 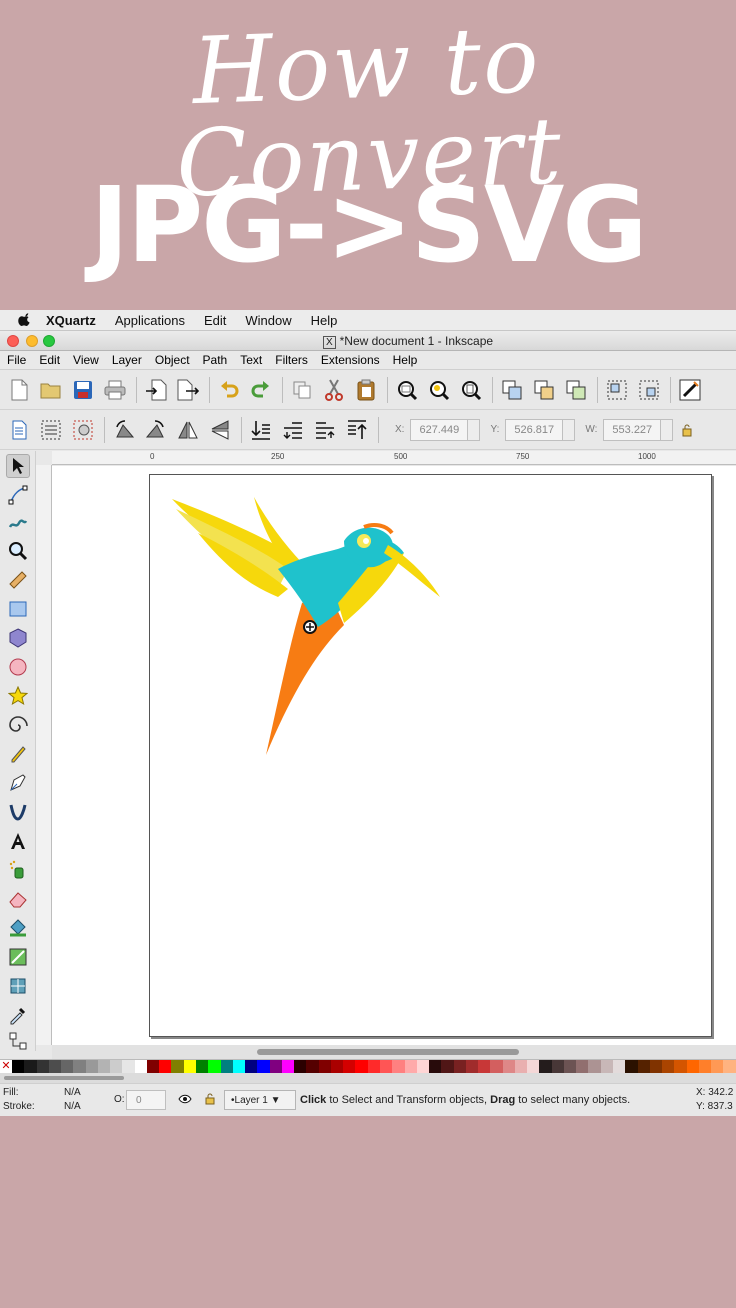 I want to click on palette-scrollbar-thumb, so click(x=64, y=1078).